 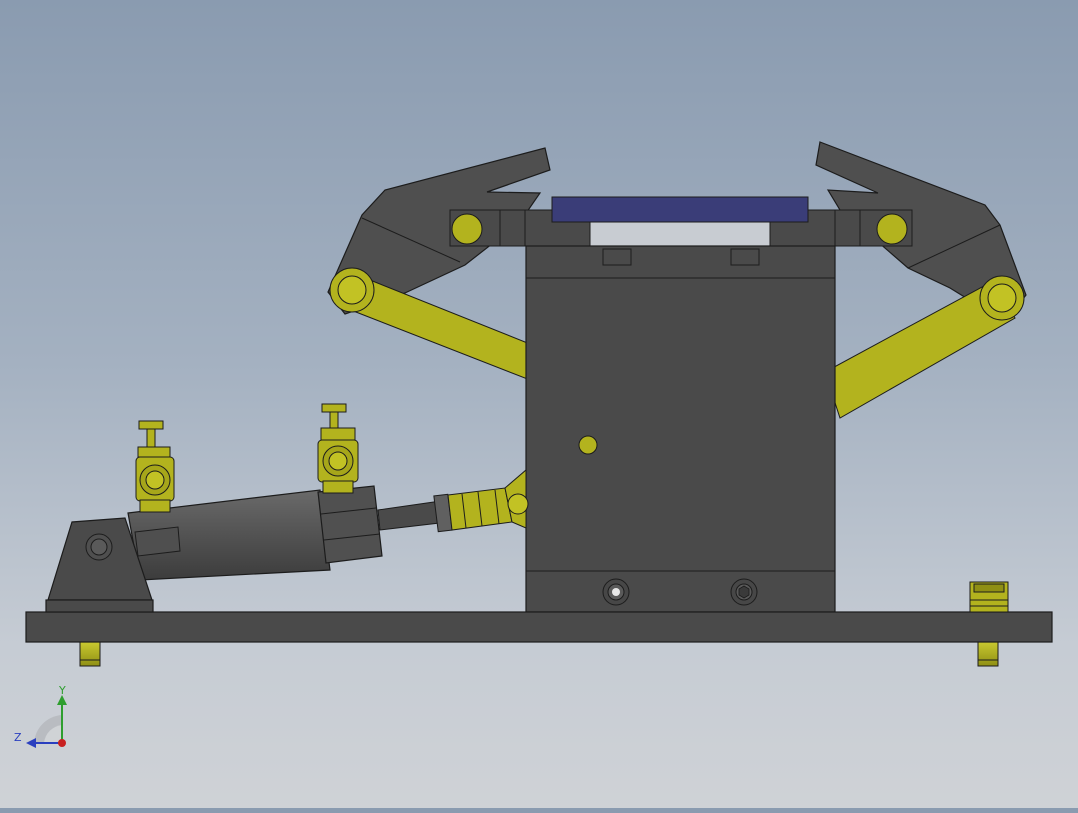 I want to click on x-axis-dot, so click(x=62, y=743).